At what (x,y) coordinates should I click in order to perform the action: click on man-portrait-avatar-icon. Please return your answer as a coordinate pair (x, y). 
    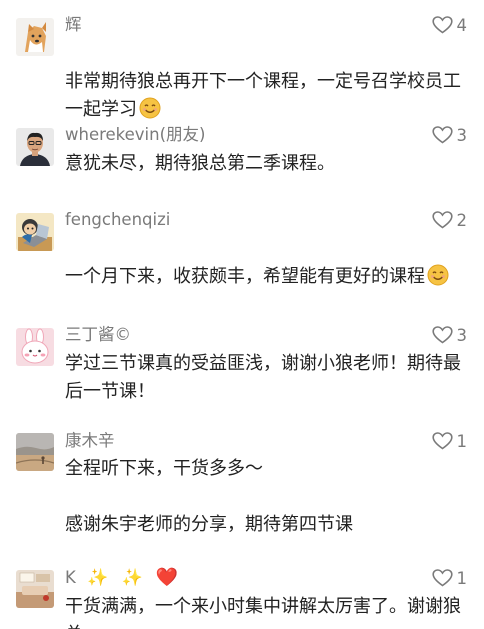
    Looking at the image, I should click on (35, 147).